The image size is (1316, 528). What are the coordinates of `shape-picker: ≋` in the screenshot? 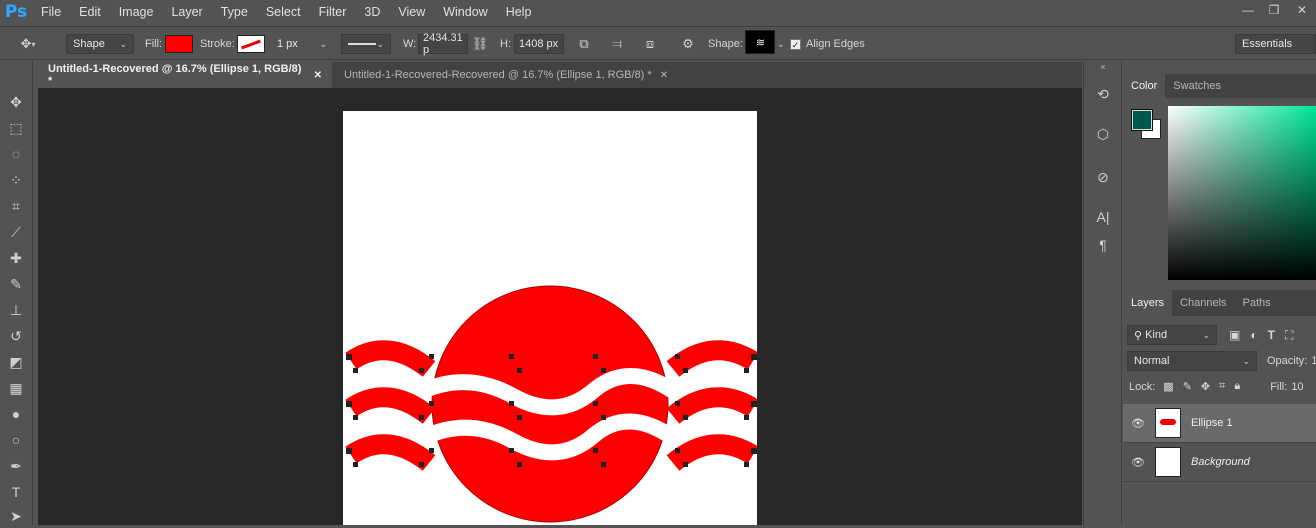 It's located at (760, 42).